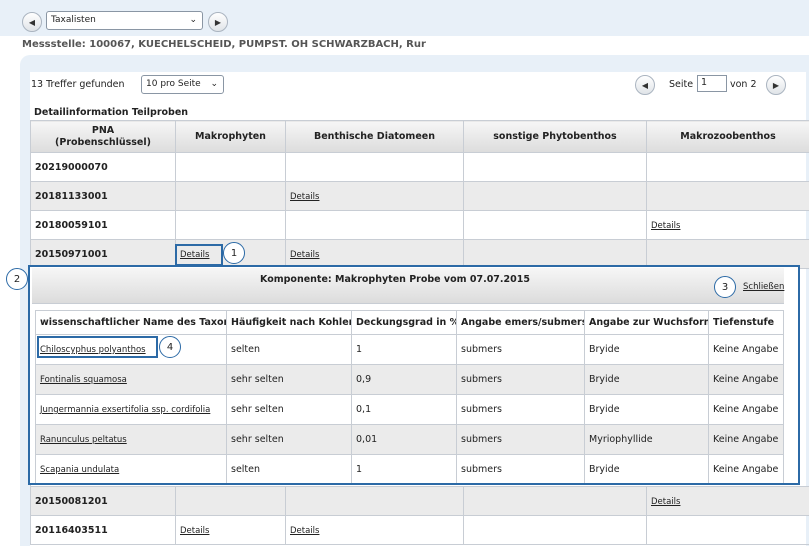 The width and height of the screenshot is (809, 546). Describe the element at coordinates (78, 84) in the screenshot. I see `result-count: 13 Treffer gefunden` at that location.